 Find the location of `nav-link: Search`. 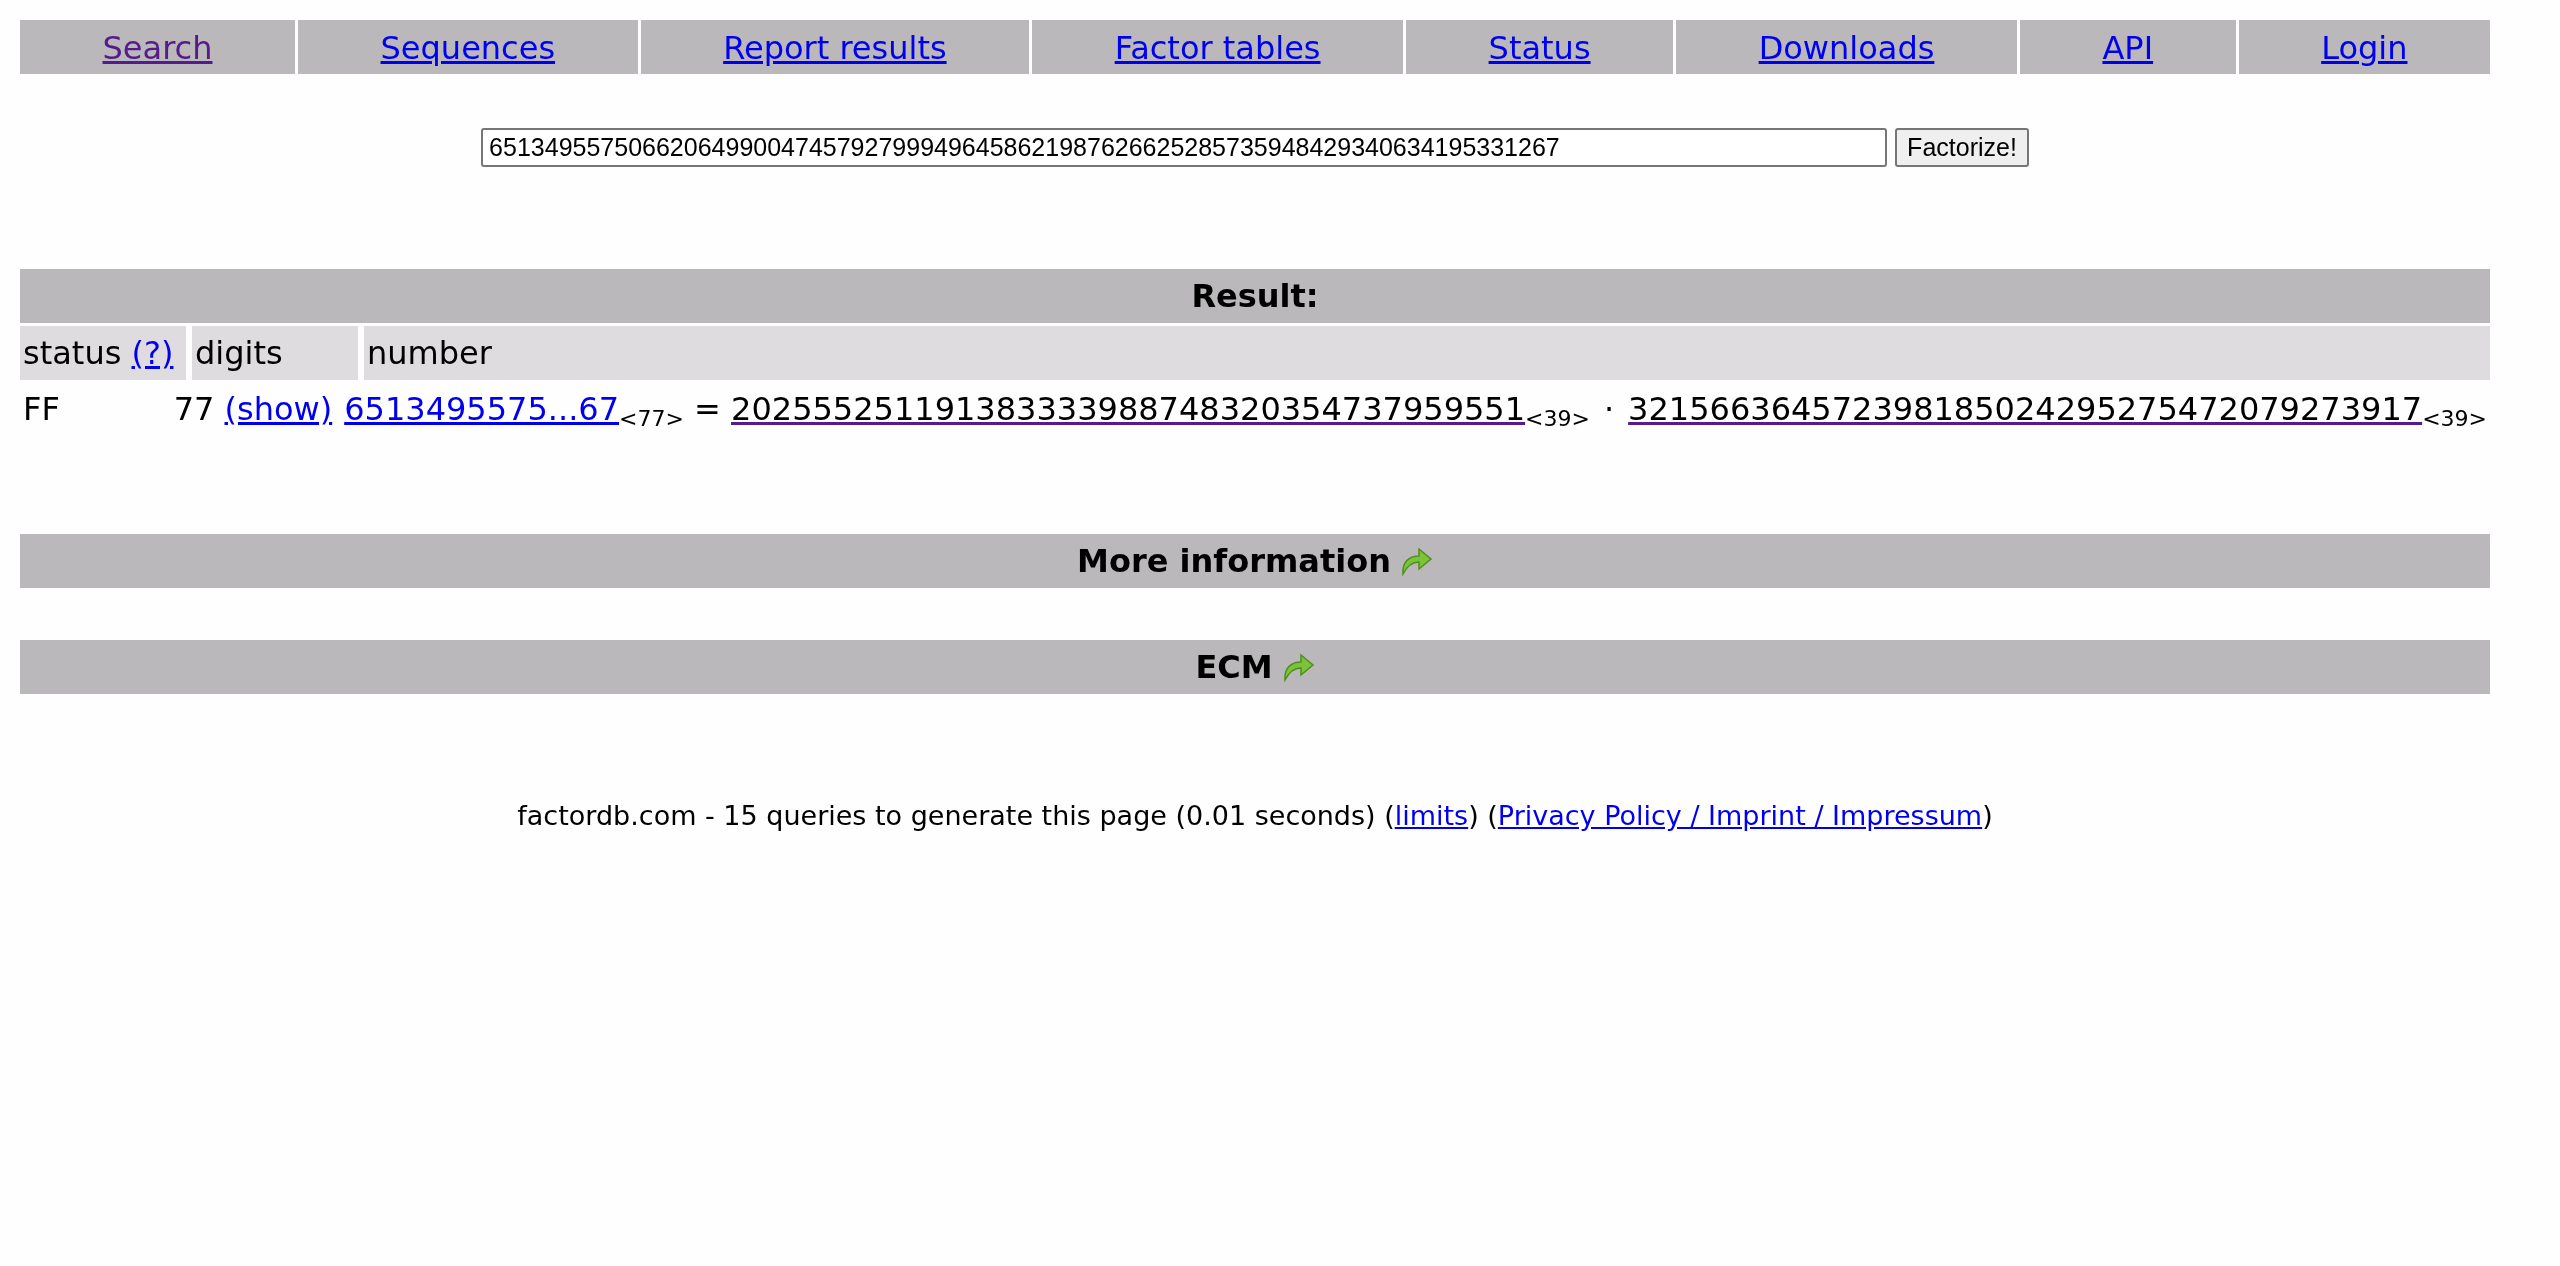

nav-link: Search is located at coordinates (157, 48).